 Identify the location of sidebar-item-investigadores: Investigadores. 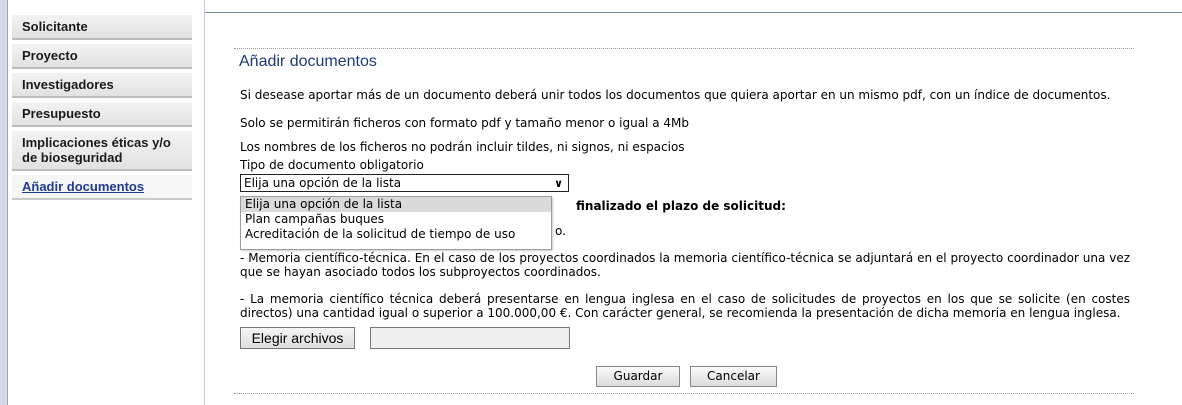
(102, 85).